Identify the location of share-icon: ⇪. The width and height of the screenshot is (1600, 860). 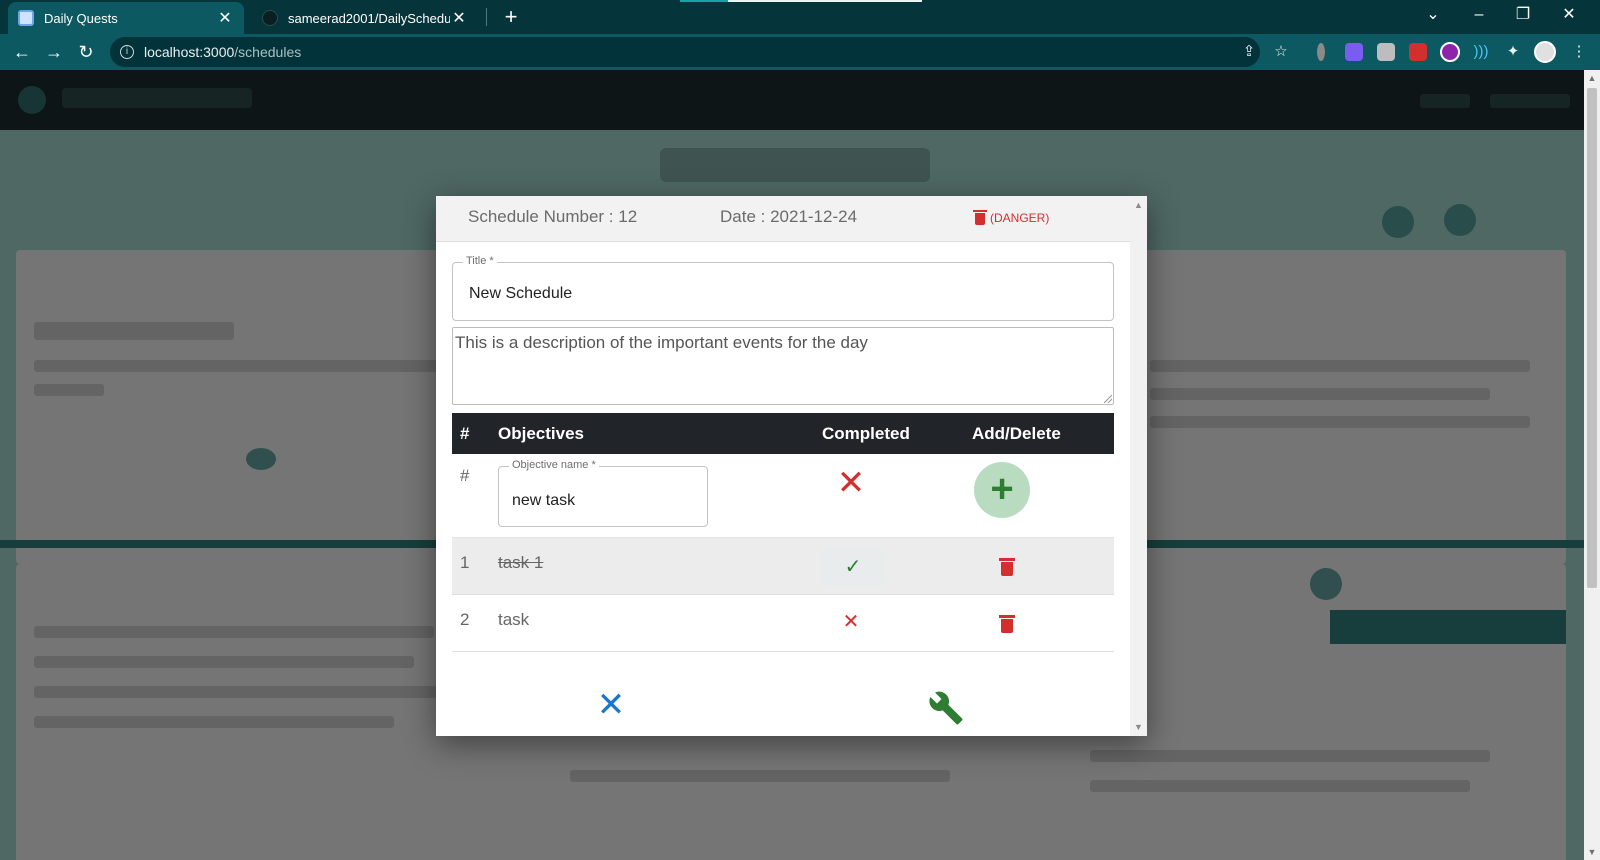
(1249, 52).